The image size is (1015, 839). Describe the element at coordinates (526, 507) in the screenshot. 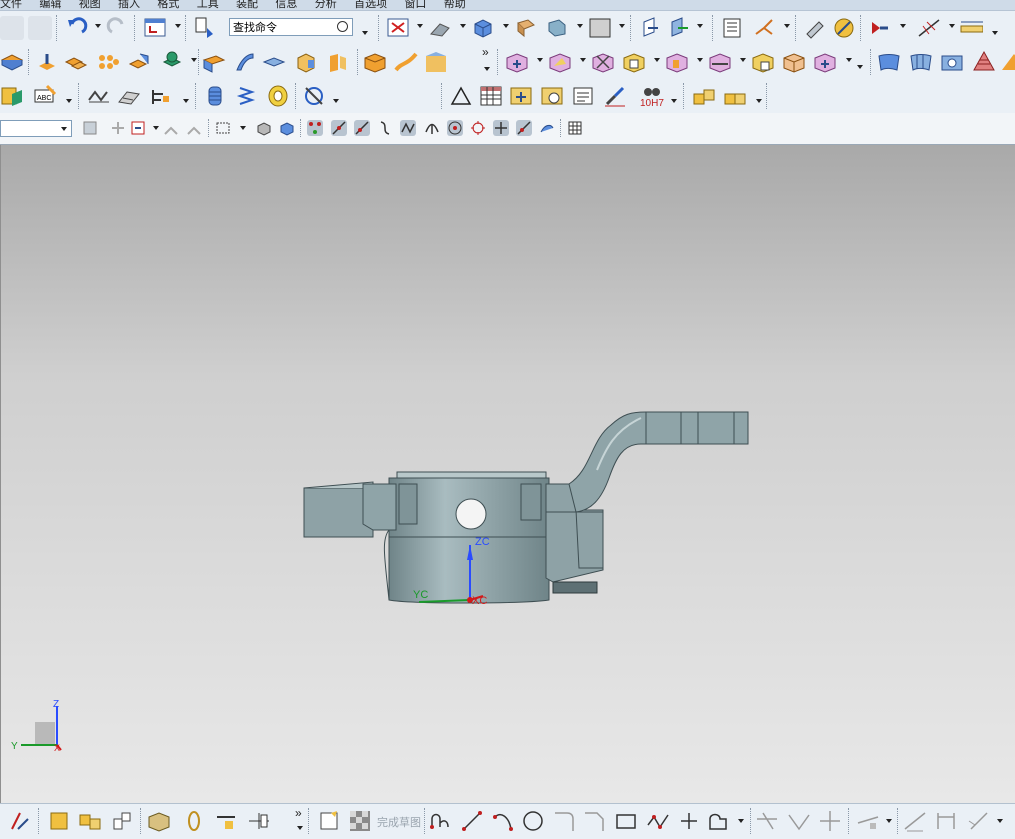

I see `part-body` at that location.